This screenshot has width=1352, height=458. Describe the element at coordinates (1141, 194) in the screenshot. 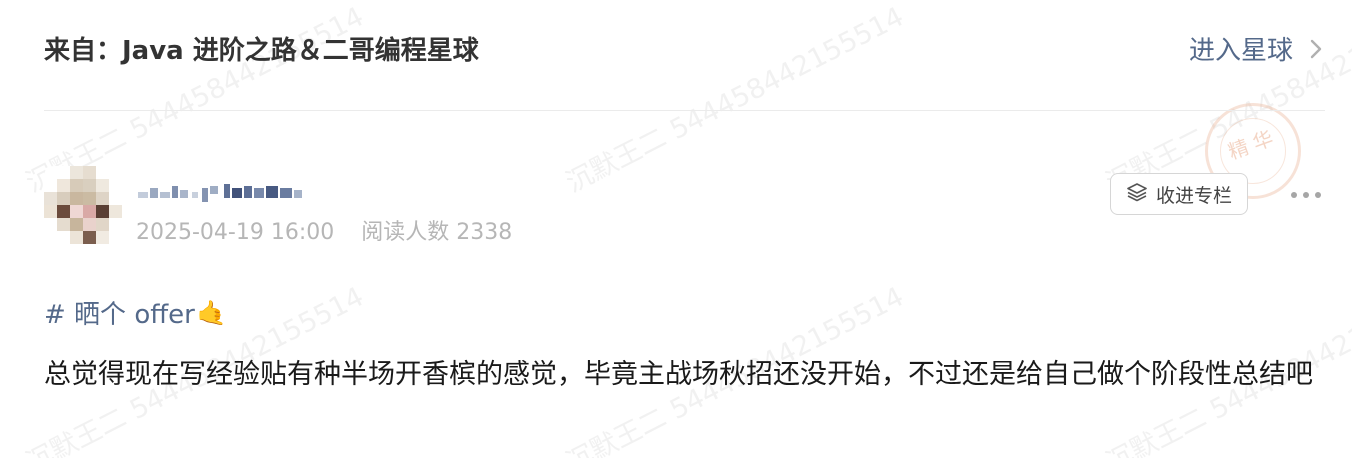

I see `stack-icon` at that location.